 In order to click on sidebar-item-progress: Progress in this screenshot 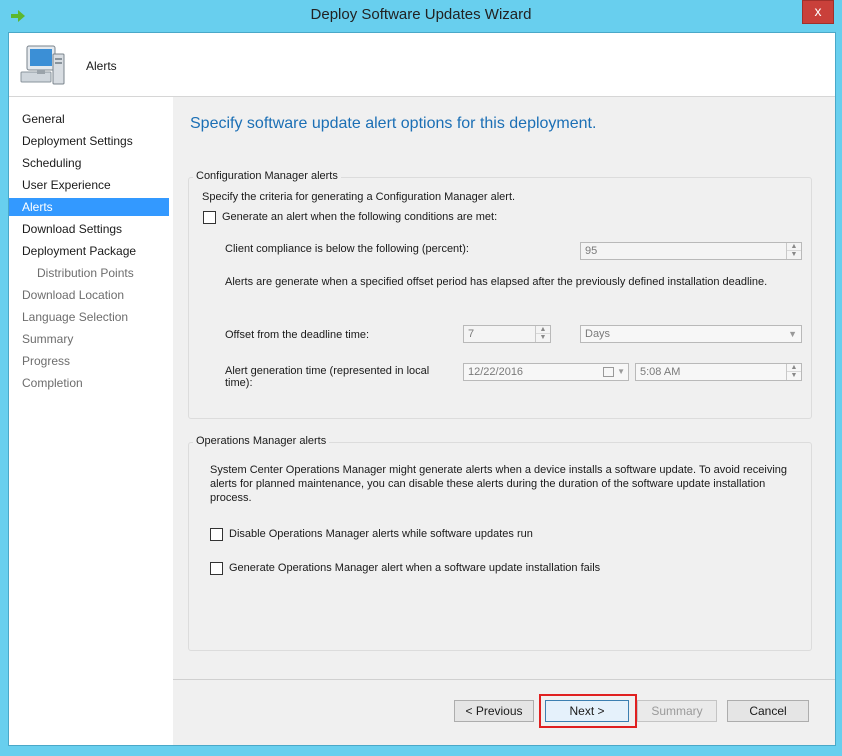, I will do `click(89, 361)`.